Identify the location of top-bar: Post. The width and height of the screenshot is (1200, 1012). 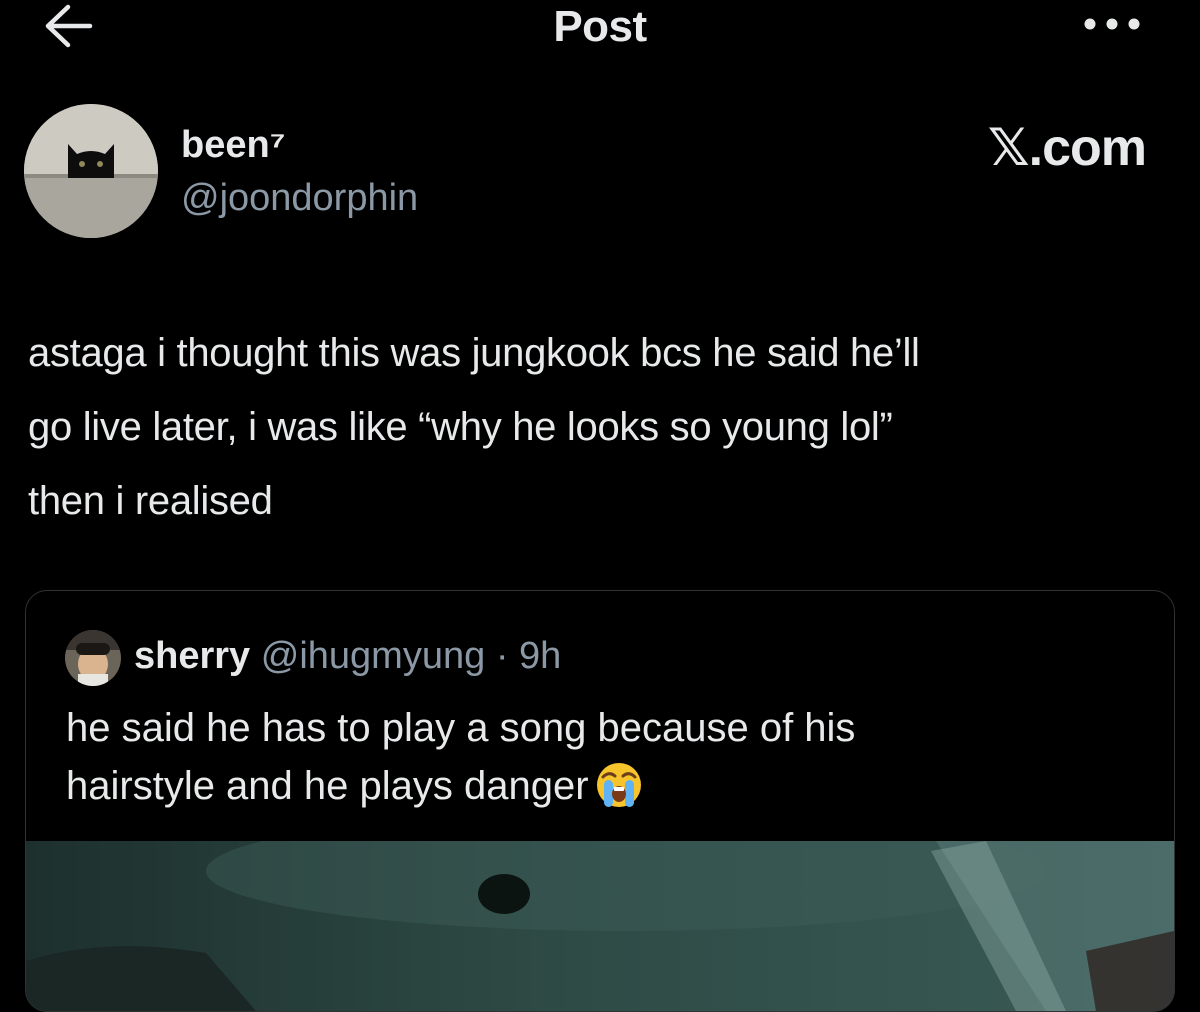
(600, 30).